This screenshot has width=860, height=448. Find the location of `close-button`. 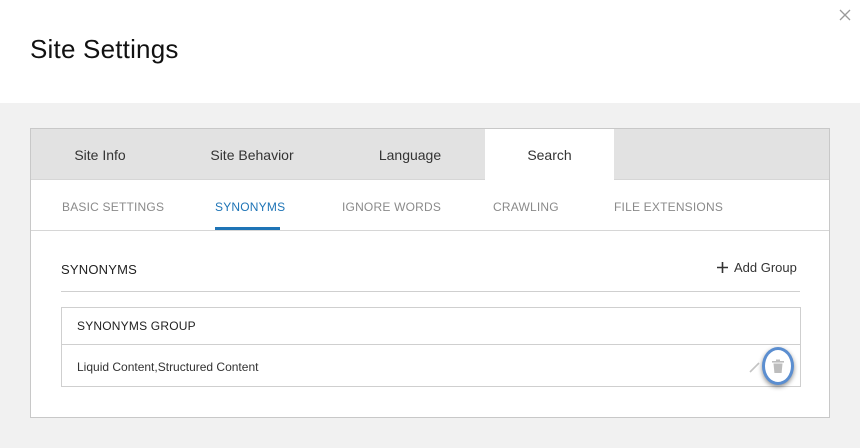

close-button is located at coordinates (845, 15).